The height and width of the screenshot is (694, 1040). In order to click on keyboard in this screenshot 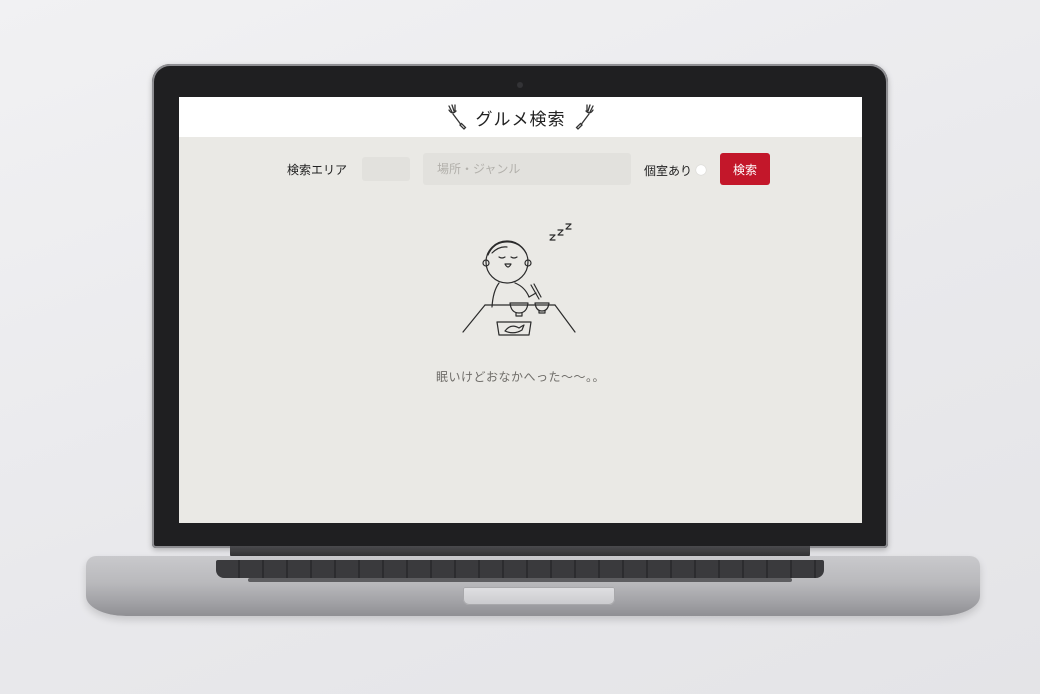, I will do `click(520, 569)`.